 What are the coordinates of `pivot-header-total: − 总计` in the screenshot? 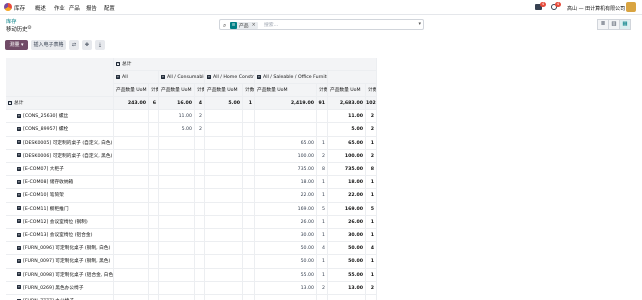 It's located at (245, 64).